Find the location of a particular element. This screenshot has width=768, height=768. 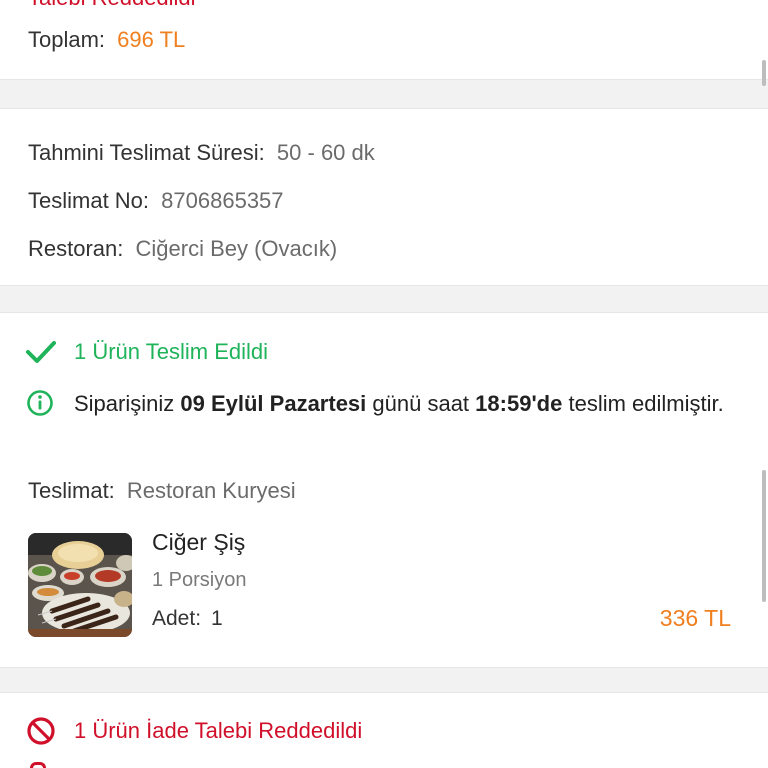

info-icon is located at coordinates (41, 404).